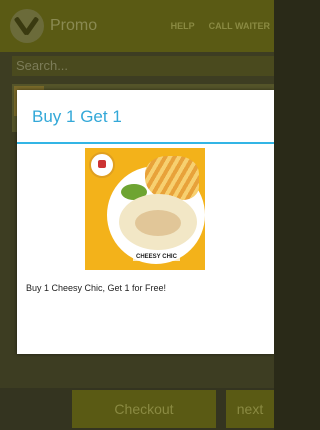  I want to click on app-title: Promo, so click(74, 25).